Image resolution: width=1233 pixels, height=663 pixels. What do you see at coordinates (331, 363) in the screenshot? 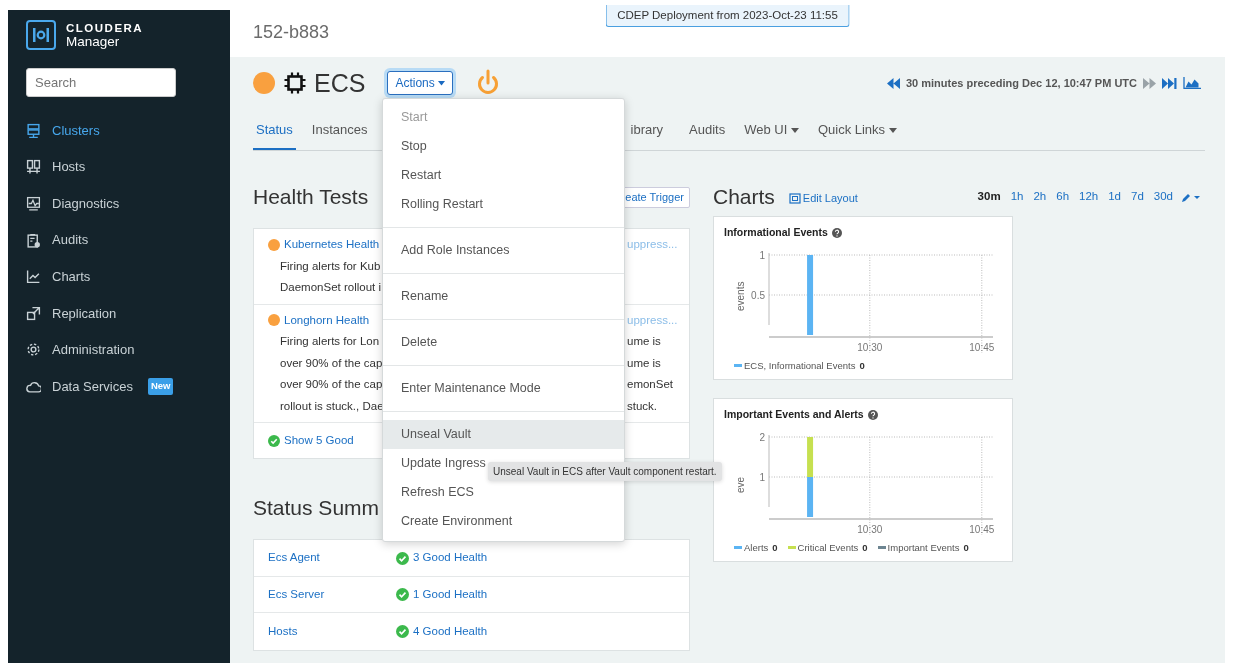
I see `alert-text: over 90% of the cap` at bounding box center [331, 363].